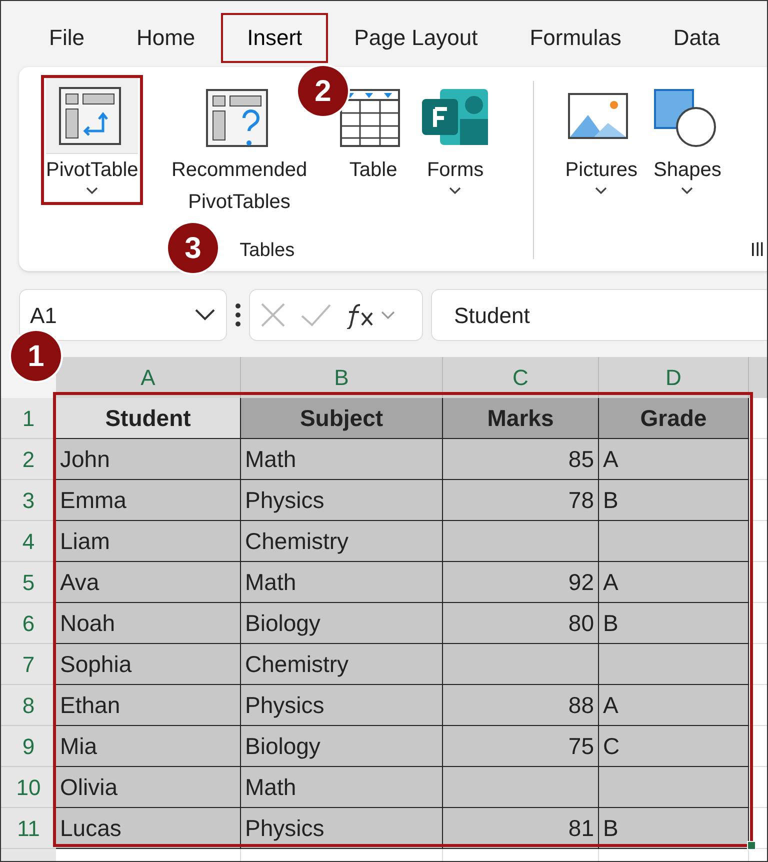 The width and height of the screenshot is (768, 862). Describe the element at coordinates (455, 118) in the screenshot. I see `forms-icon` at that location.